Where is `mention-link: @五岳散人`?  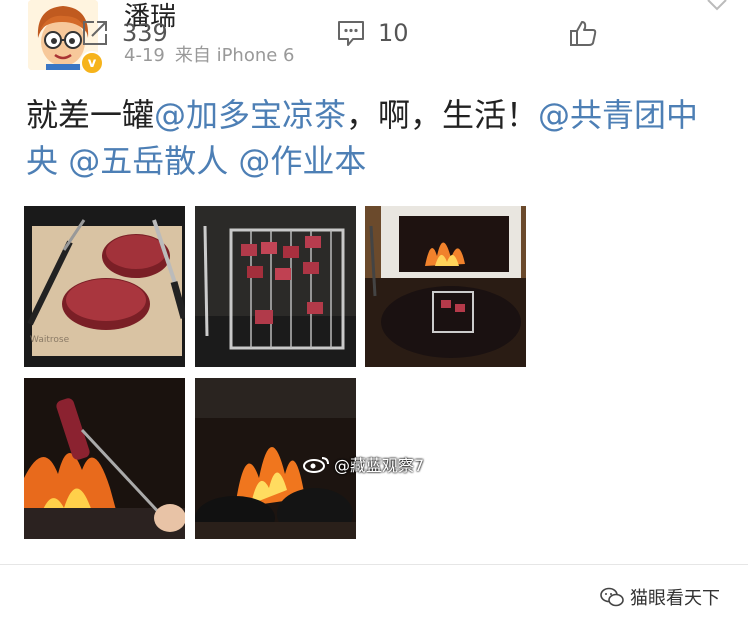
mention-link: @五岳散人 is located at coordinates (148, 161).